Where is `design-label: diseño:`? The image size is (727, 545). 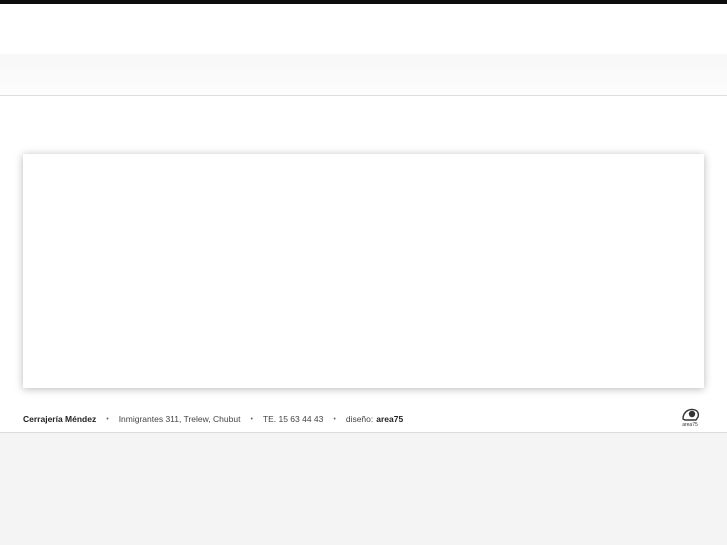 design-label: diseño: is located at coordinates (359, 419).